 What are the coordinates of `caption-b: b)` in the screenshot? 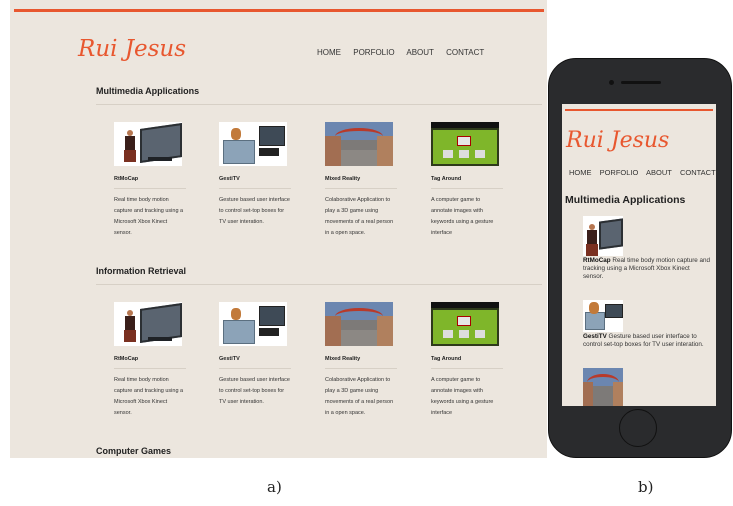 It's located at (646, 487).